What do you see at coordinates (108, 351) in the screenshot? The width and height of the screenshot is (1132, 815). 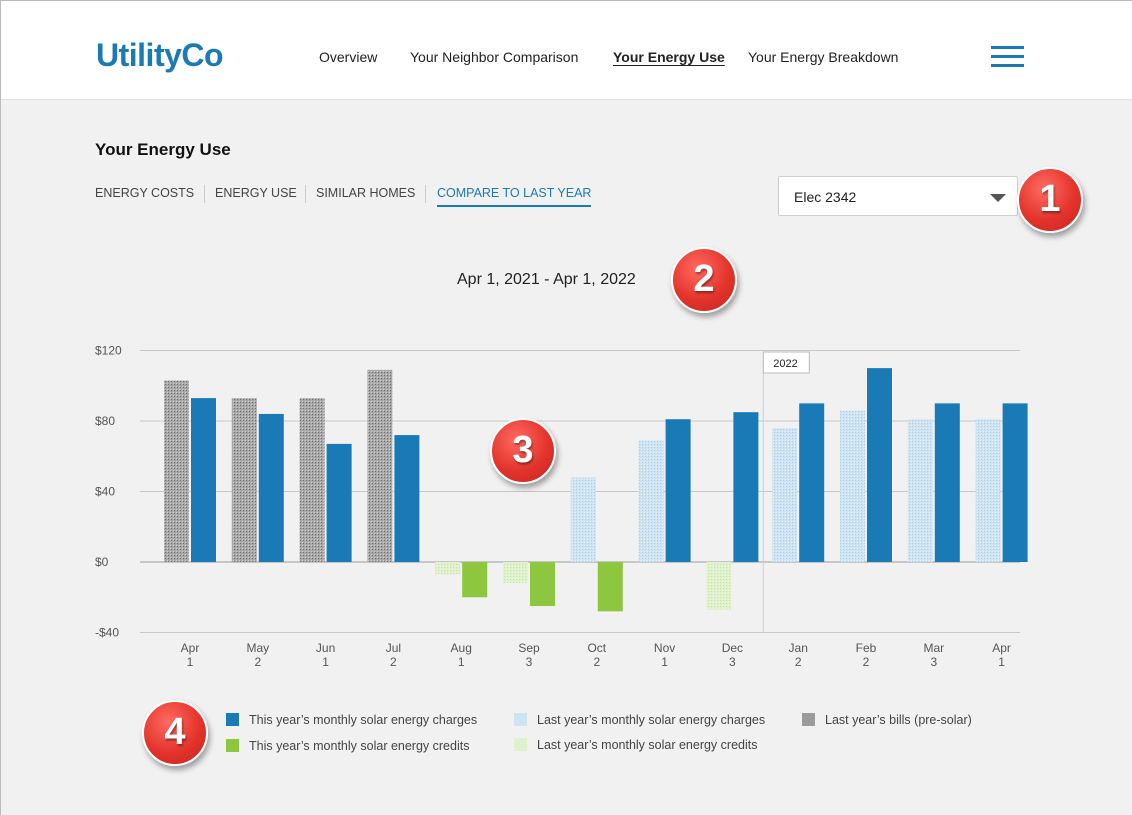 I see `y-tick-label: $120` at bounding box center [108, 351].